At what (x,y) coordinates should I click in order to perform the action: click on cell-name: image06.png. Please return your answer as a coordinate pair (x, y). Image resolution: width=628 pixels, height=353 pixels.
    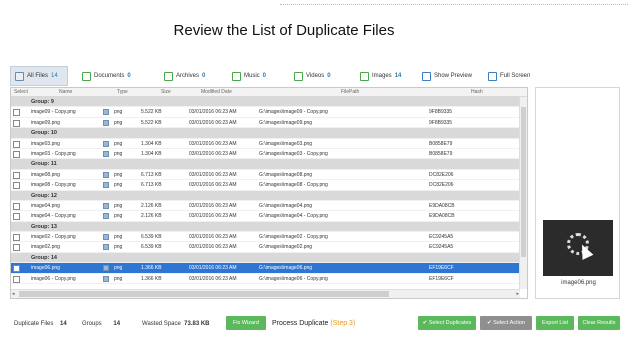
    Looking at the image, I should click on (45, 268).